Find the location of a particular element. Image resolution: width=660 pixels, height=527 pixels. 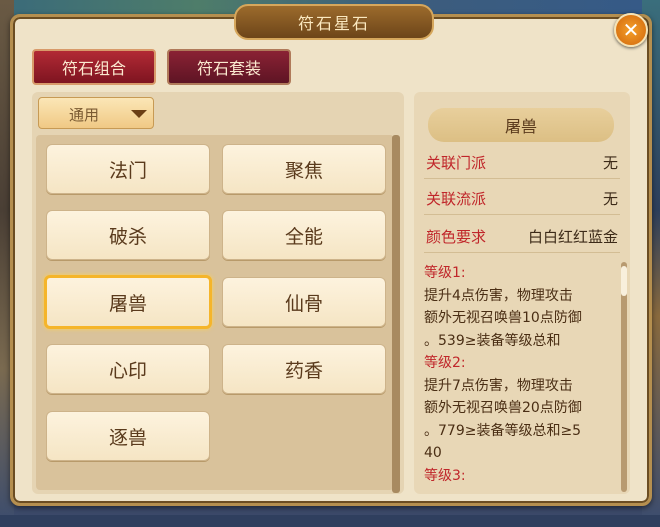

detail-name: 屠兽 is located at coordinates (520, 126).